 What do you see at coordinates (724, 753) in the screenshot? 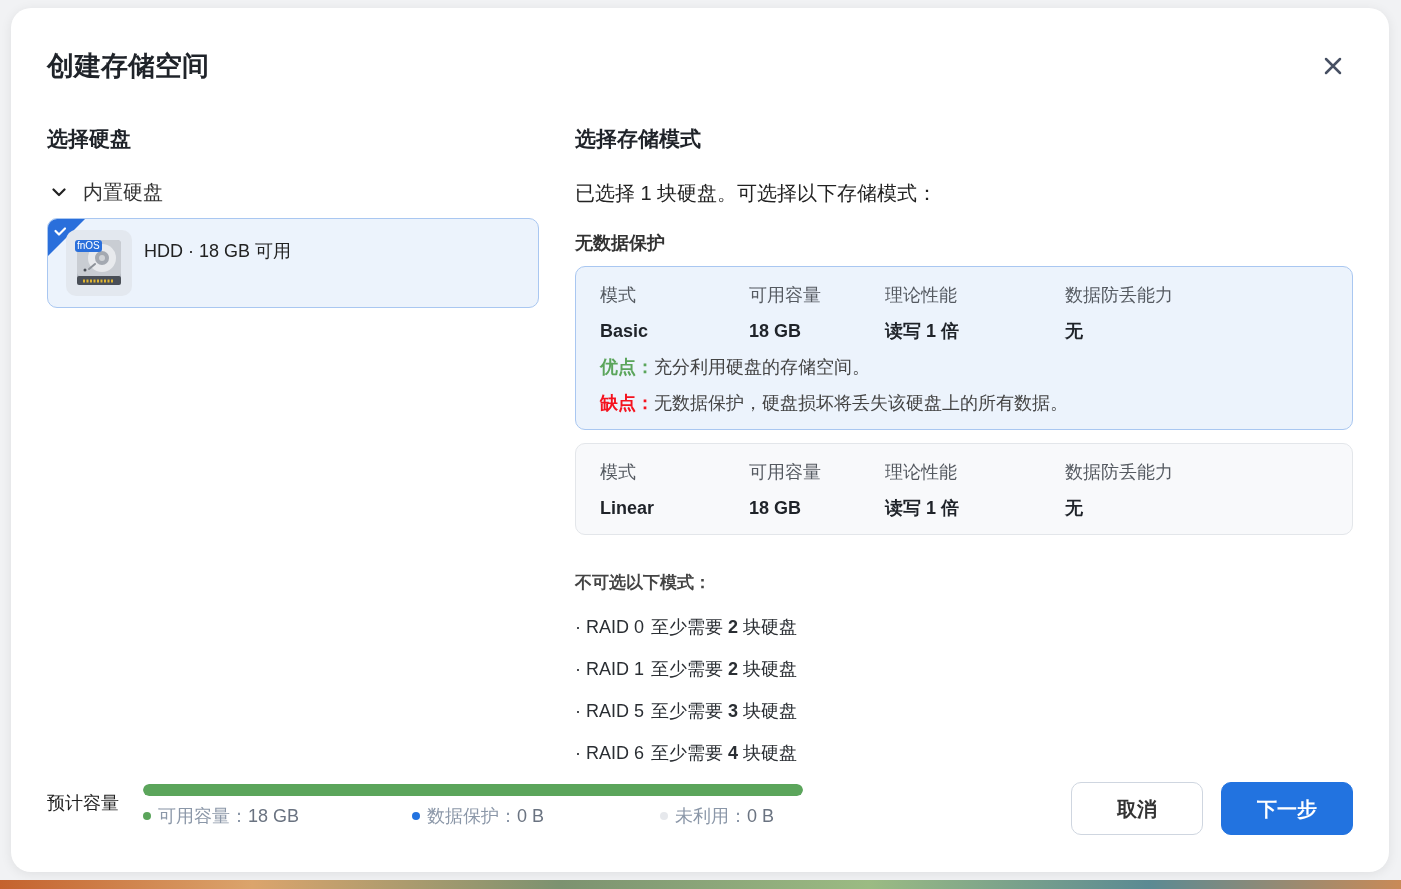
I see `raid-requirement: 至少需要 4 块硬盘` at bounding box center [724, 753].